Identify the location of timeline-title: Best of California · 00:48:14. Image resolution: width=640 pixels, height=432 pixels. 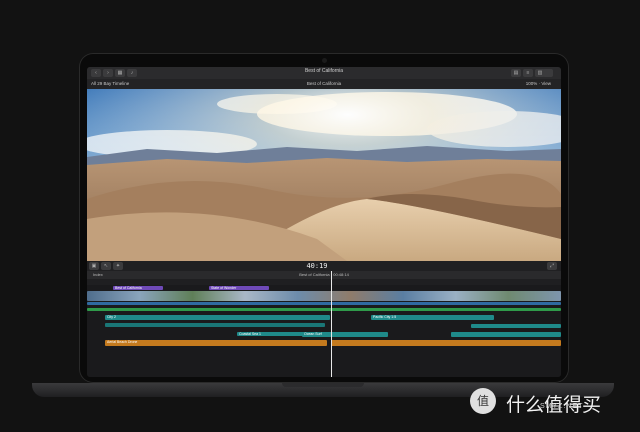
(324, 275).